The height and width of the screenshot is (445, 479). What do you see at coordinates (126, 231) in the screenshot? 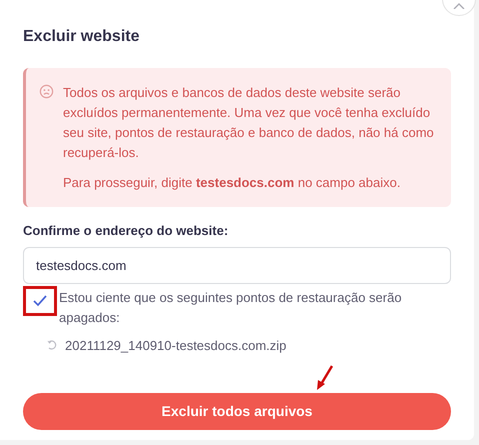
I see `field-label: Confirme o endereço do website:` at bounding box center [126, 231].